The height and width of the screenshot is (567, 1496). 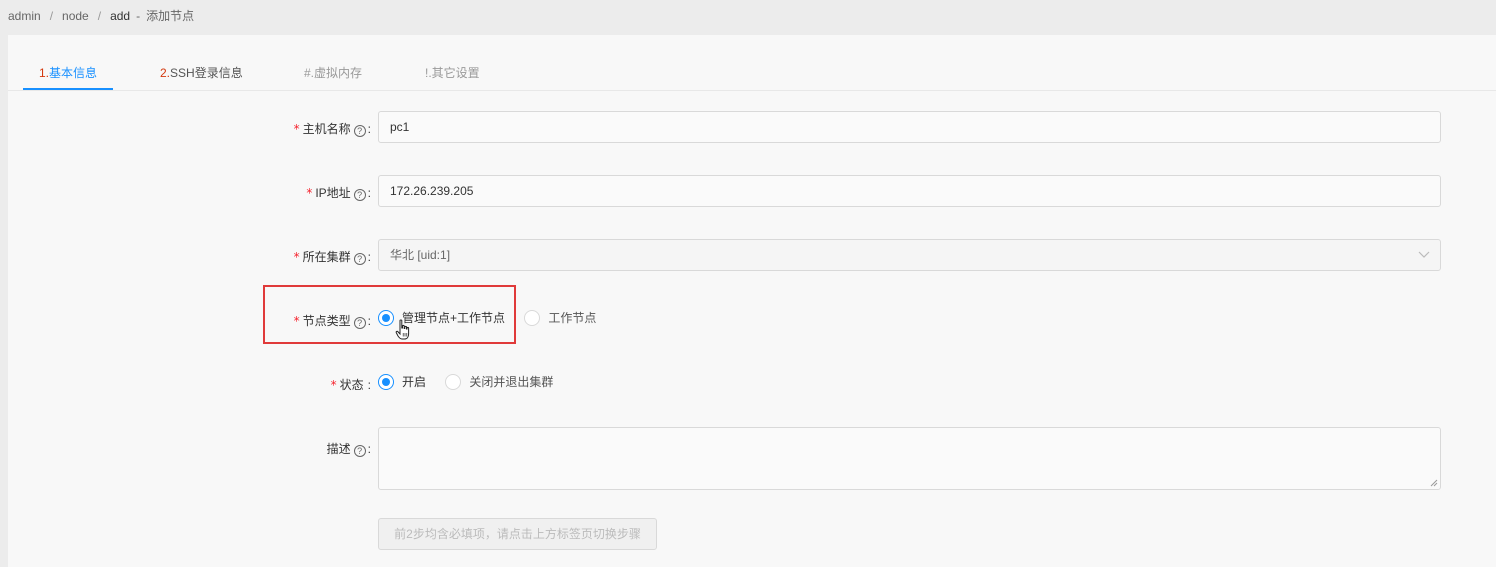 What do you see at coordinates (909, 255) in the screenshot?
I see `cluster-select: 华北 [uid:1]` at bounding box center [909, 255].